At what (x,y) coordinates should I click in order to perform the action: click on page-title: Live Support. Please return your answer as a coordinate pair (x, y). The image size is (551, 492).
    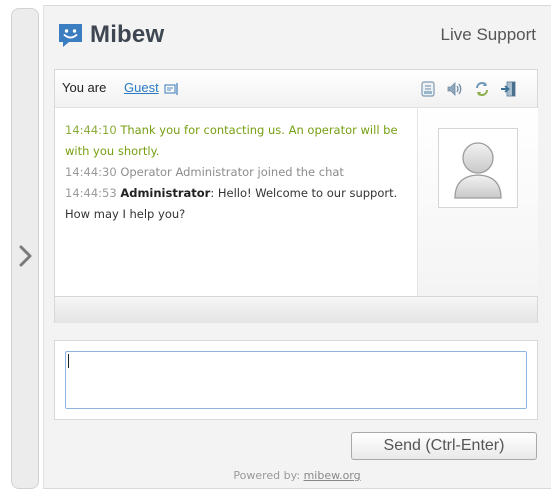
    Looking at the image, I should click on (488, 34).